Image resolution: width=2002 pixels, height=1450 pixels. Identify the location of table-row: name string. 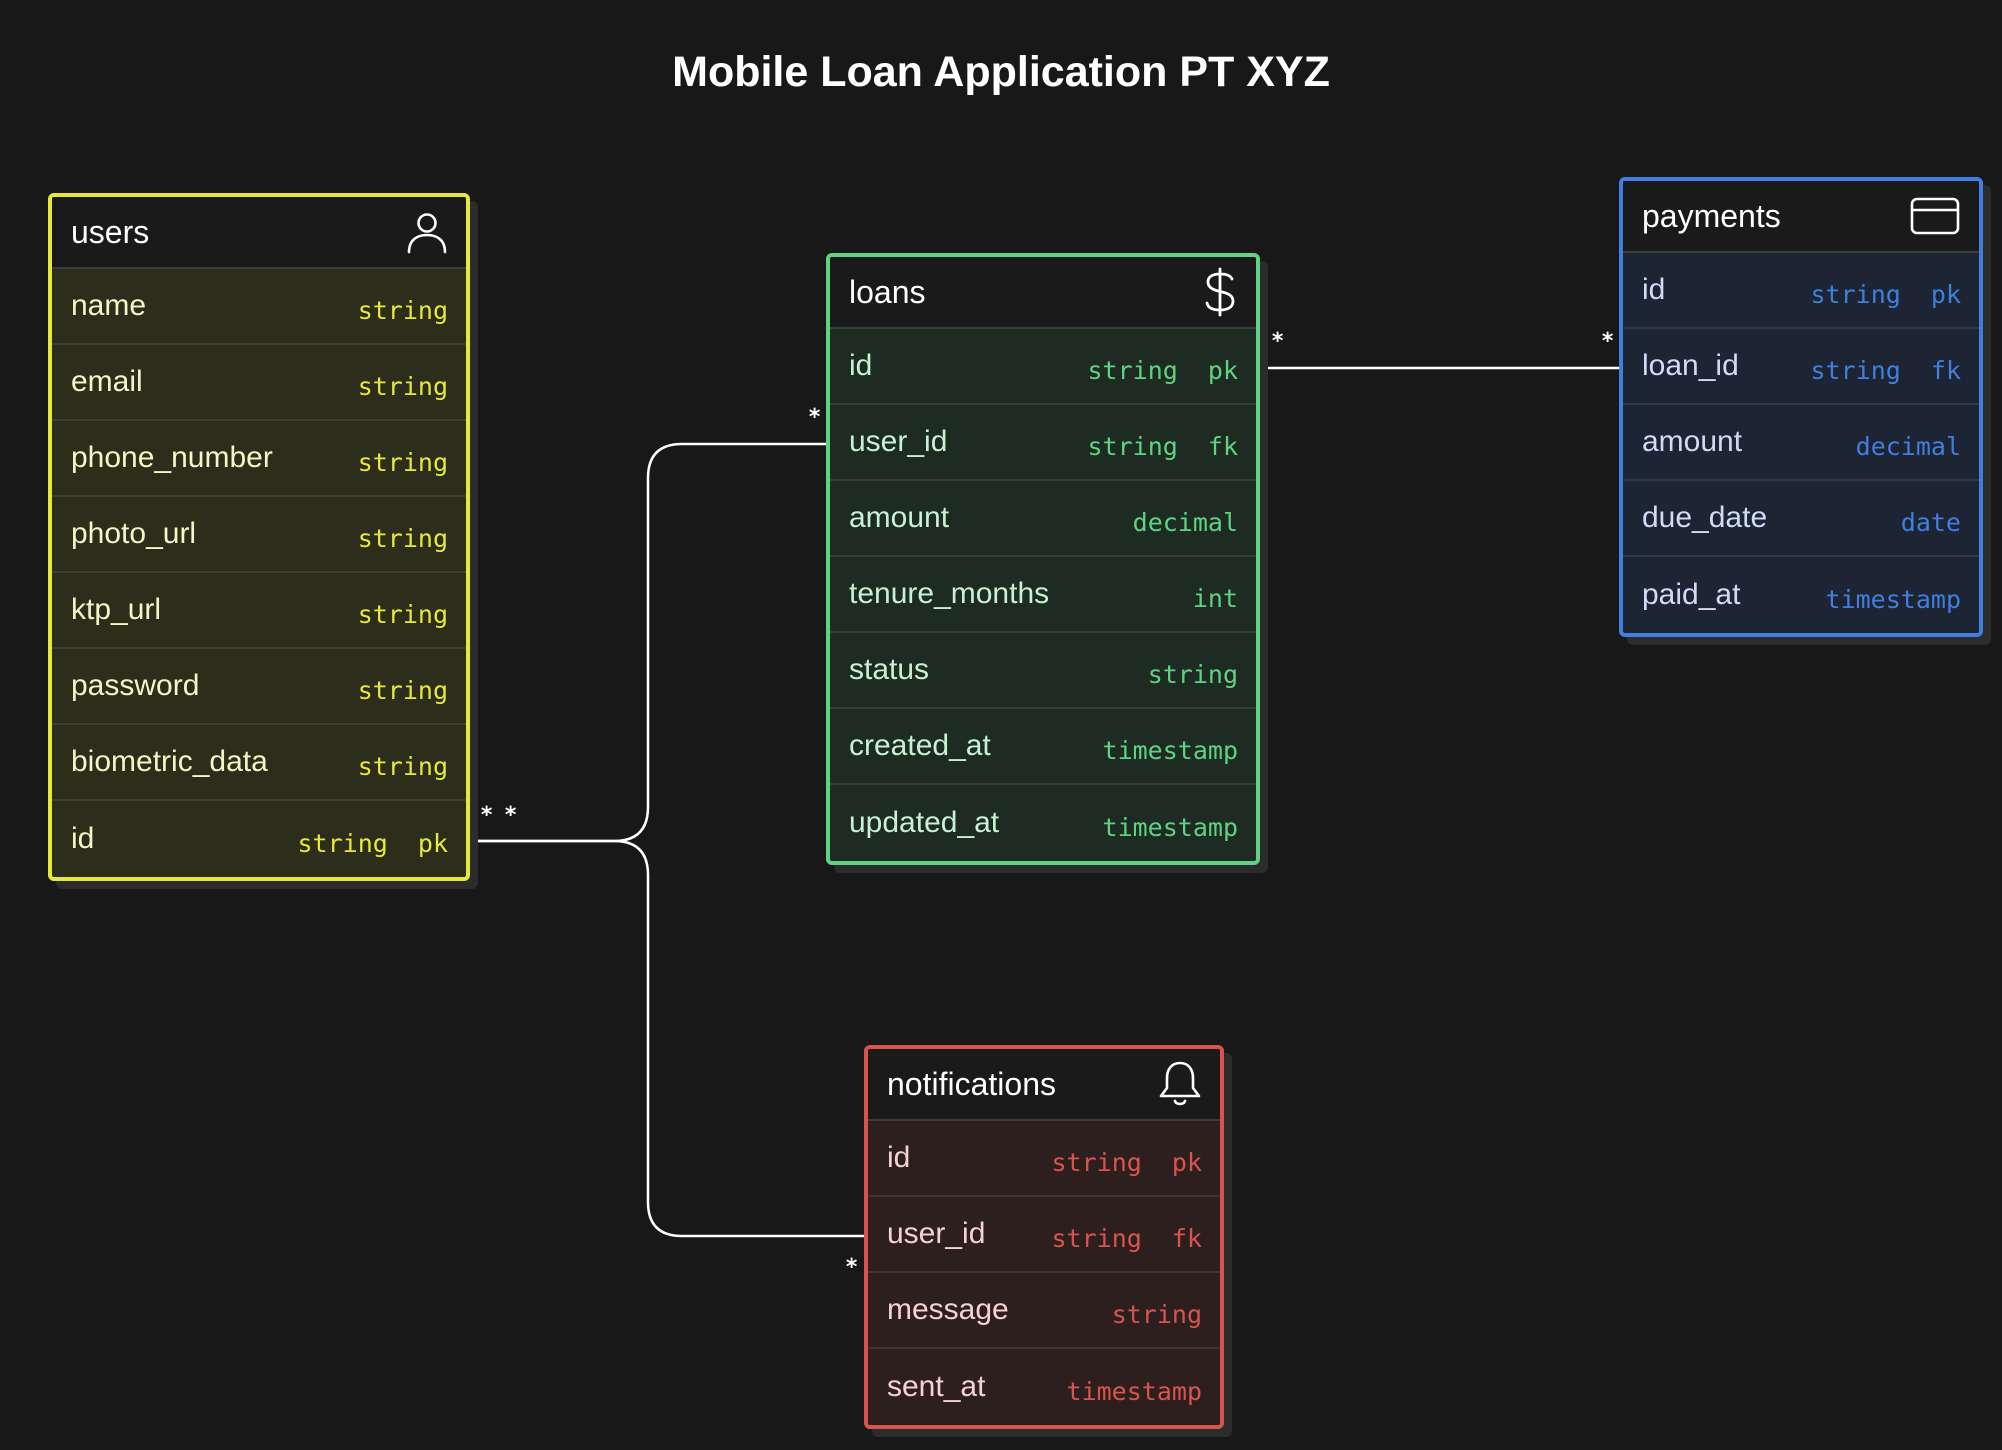
(259, 307).